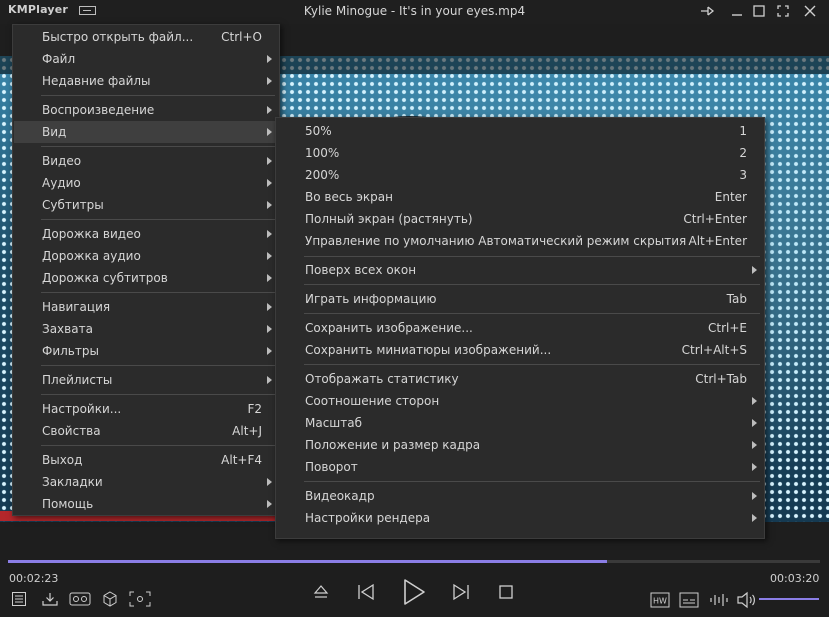  I want to click on volume-slider-level, so click(789, 599).